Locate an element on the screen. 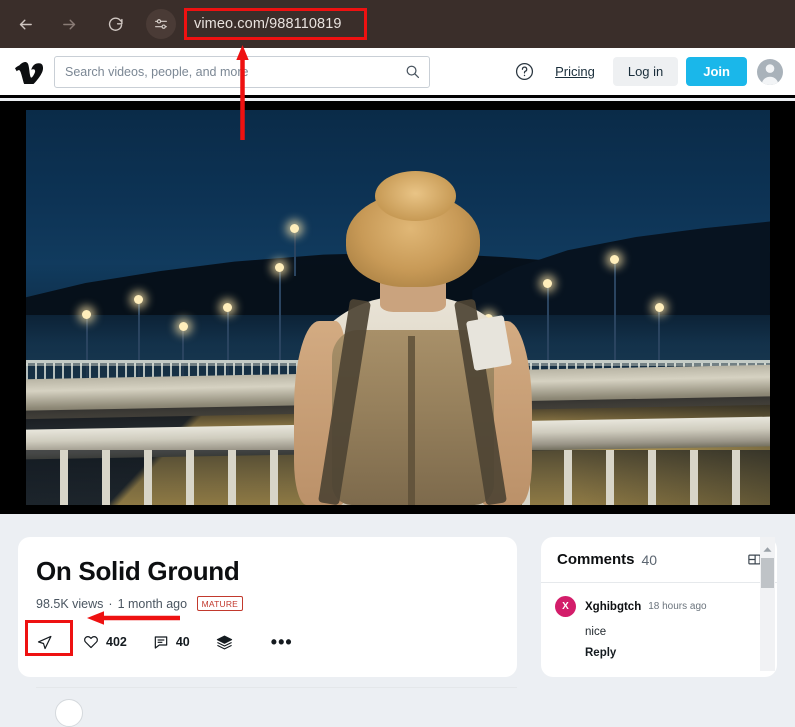 This screenshot has width=795, height=727. comment-count: 40 is located at coordinates (182, 642).